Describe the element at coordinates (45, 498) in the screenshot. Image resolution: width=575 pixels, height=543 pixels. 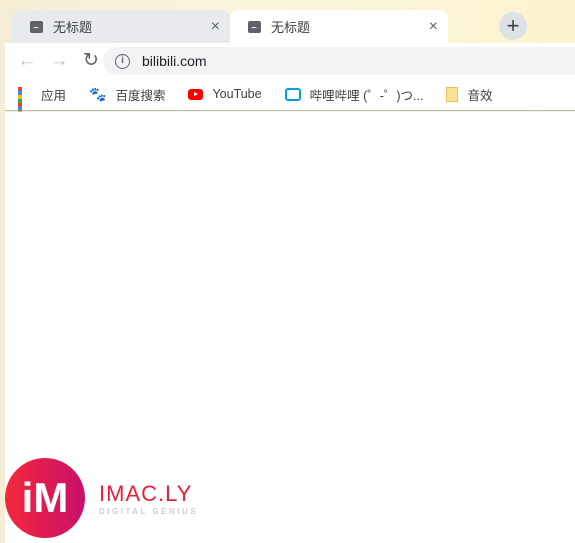
I see `imac-logo-circle: iM` at that location.